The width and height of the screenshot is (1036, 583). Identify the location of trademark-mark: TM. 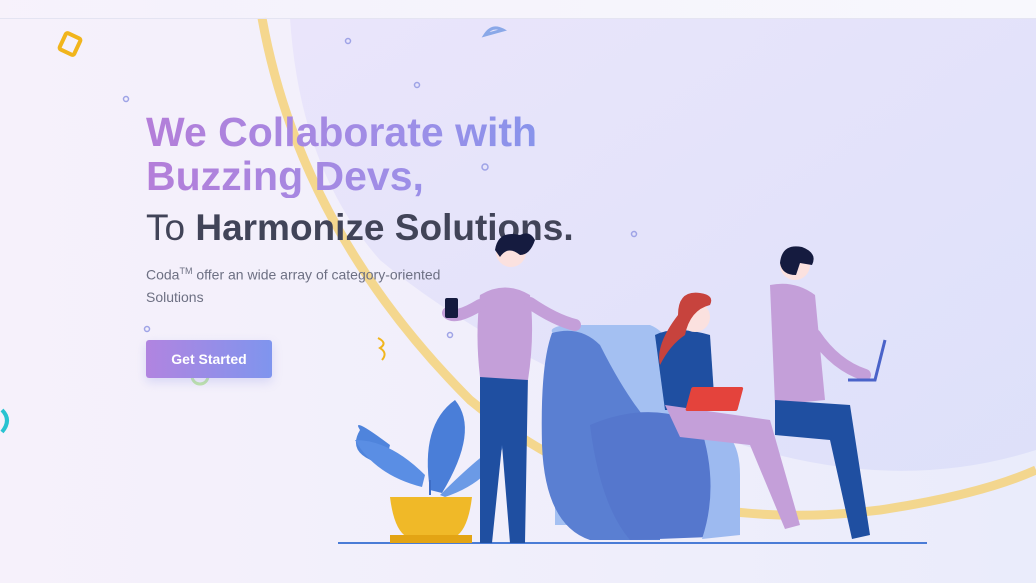
(186, 271).